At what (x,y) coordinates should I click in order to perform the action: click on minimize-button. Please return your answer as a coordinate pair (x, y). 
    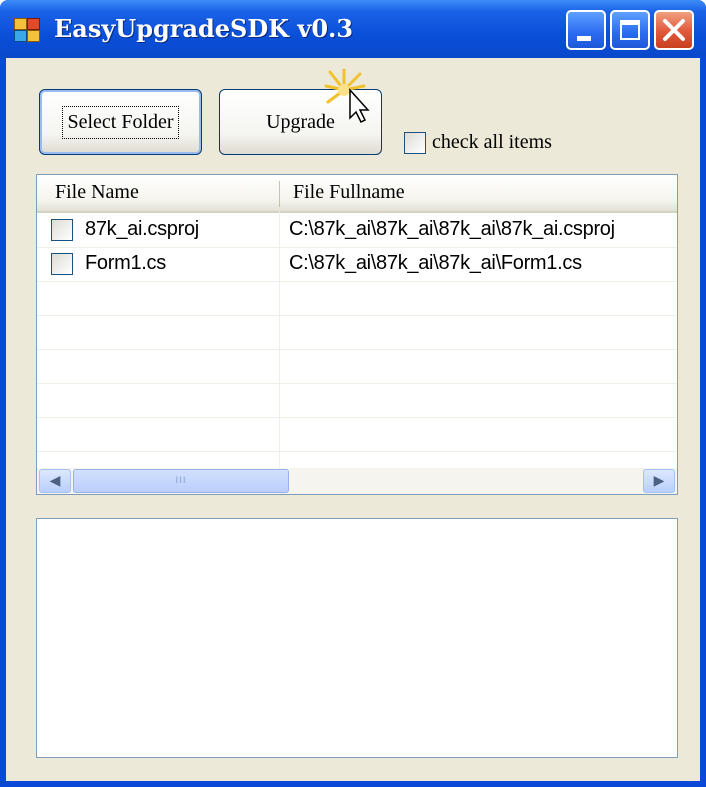
    Looking at the image, I should click on (586, 30).